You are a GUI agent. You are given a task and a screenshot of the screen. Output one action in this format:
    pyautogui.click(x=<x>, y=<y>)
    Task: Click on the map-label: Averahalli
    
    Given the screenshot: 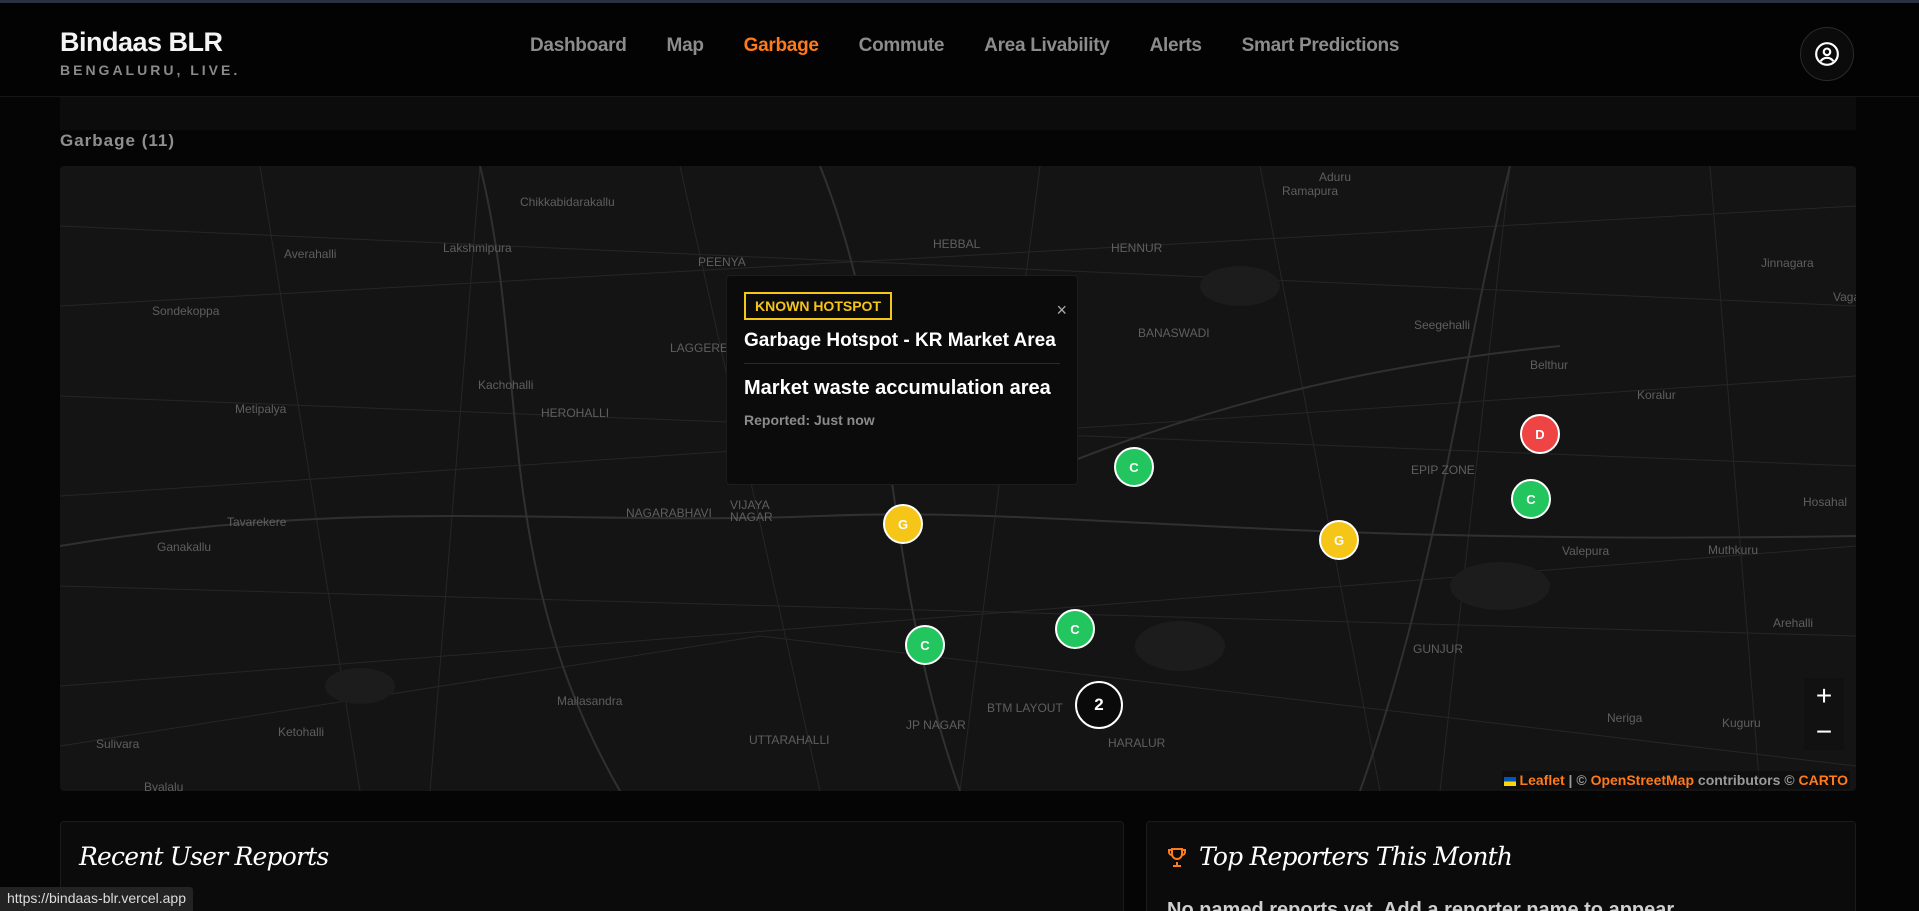 What is the action you would take?
    pyautogui.click(x=310, y=254)
    